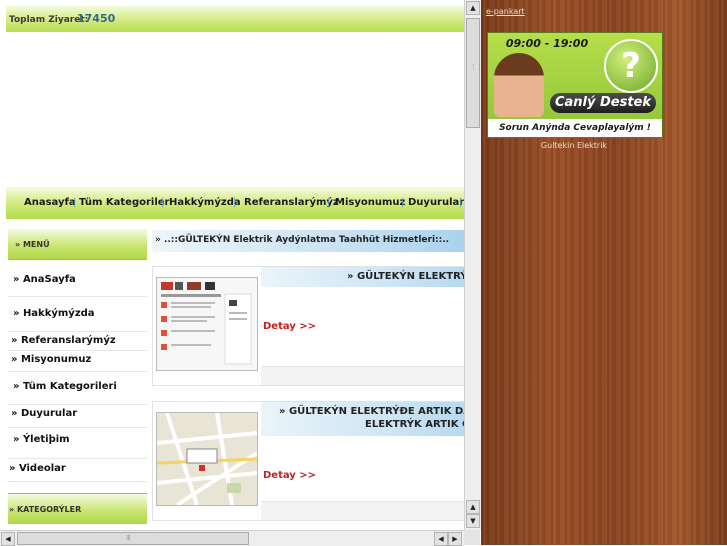  Describe the element at coordinates (77, 443) in the screenshot. I see `menu-item-contact: » Ýletiþim` at that location.